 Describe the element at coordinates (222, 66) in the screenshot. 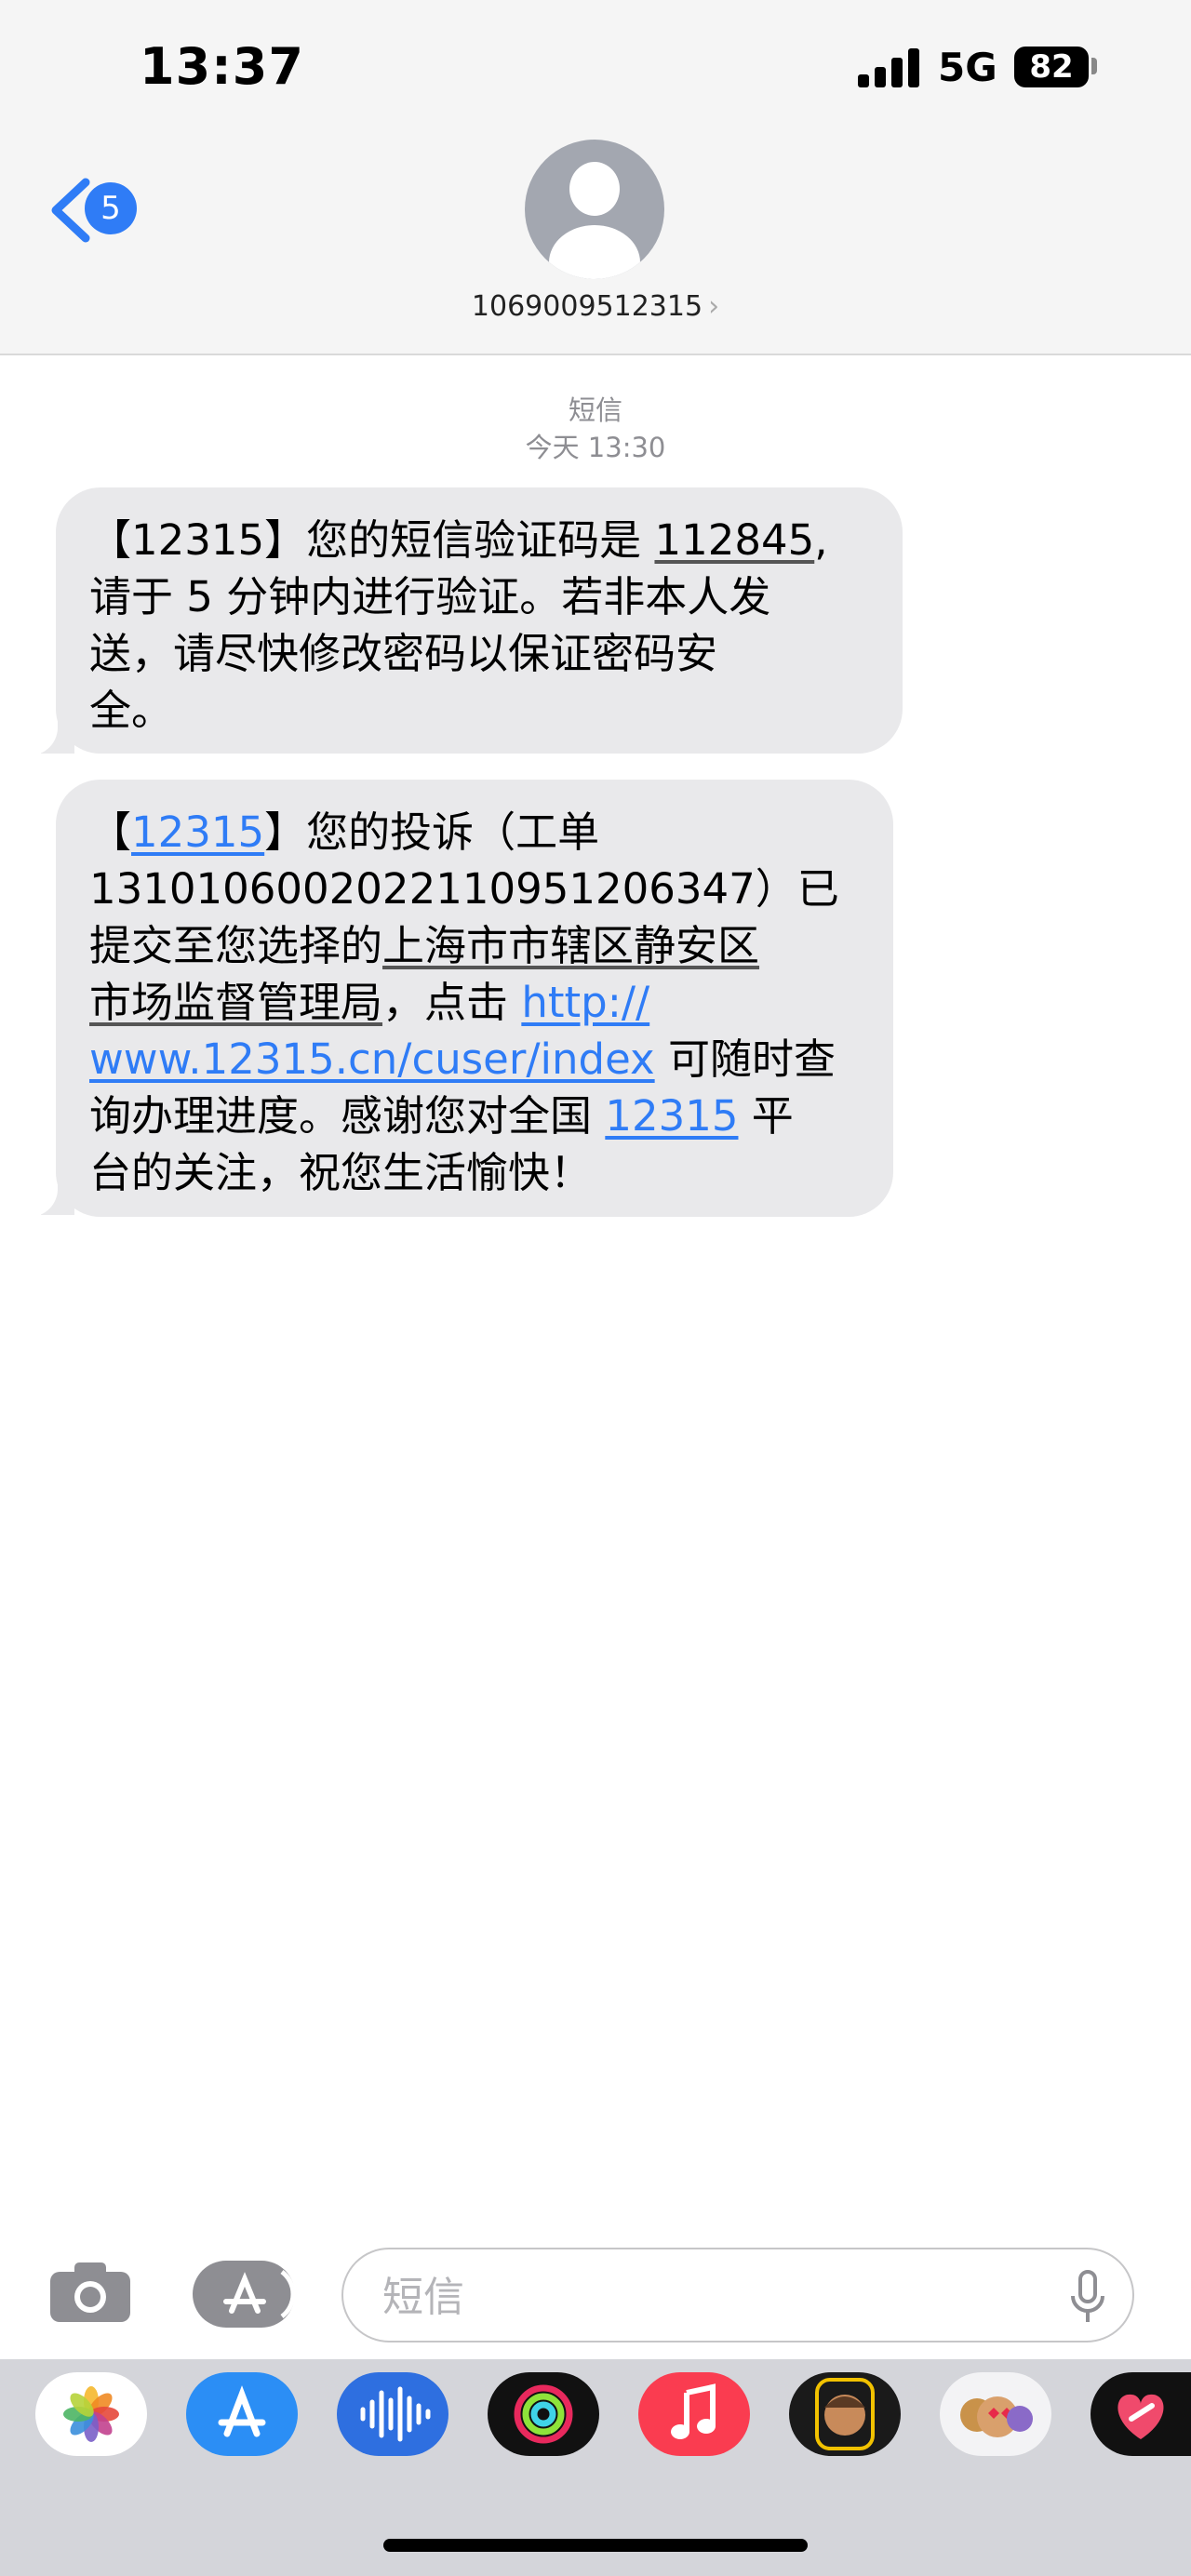

I see `status-time: 13:37` at that location.